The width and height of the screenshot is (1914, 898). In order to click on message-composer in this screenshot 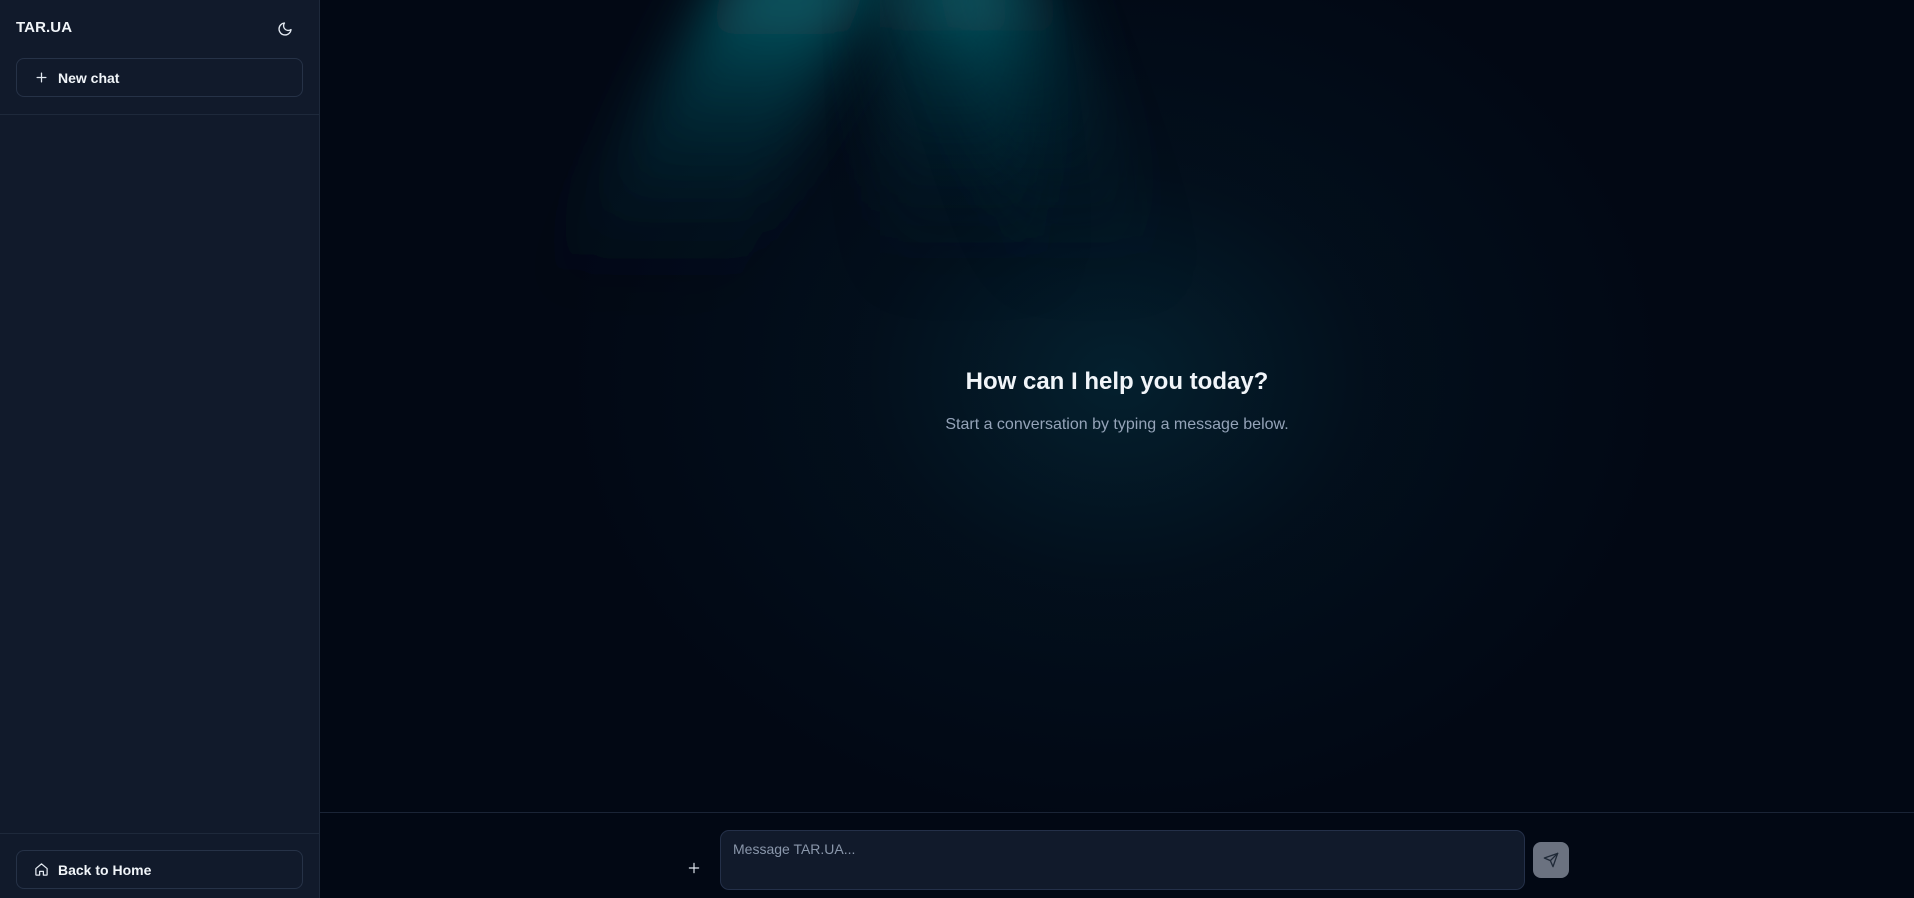, I will do `click(1117, 855)`.